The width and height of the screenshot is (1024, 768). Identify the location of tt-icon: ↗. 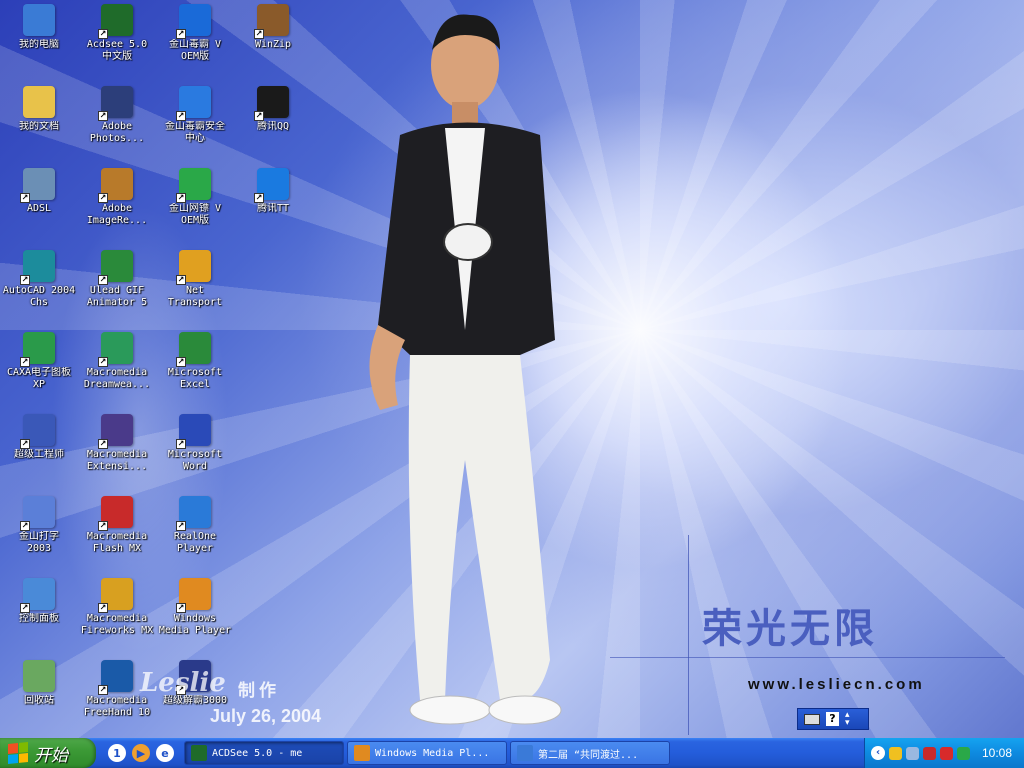
(271, 185).